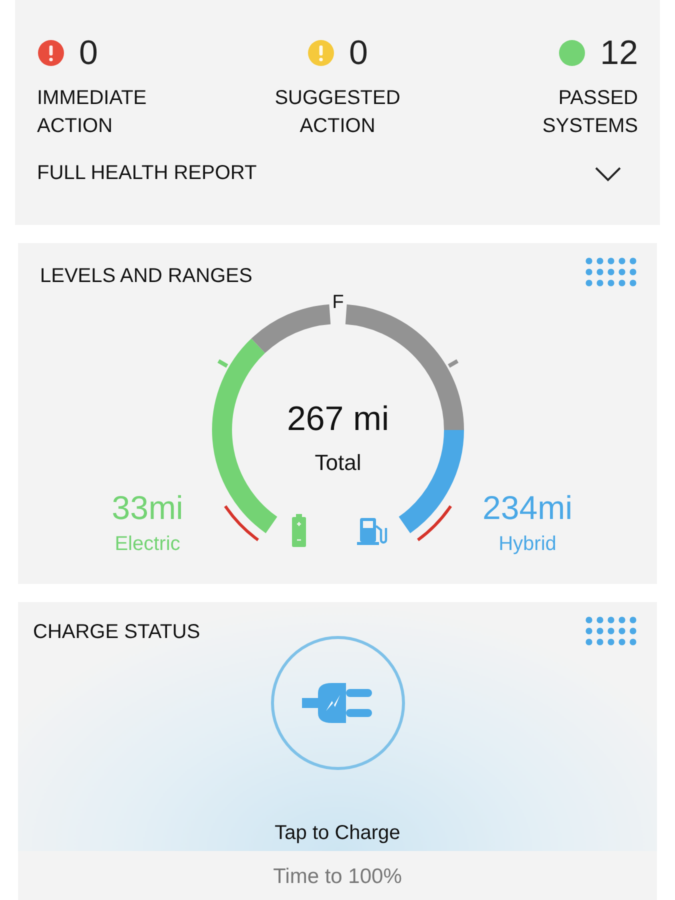 The width and height of the screenshot is (675, 900). Describe the element at coordinates (92, 112) in the screenshot. I see `status-label: IMMEDIATE ACTION` at that location.